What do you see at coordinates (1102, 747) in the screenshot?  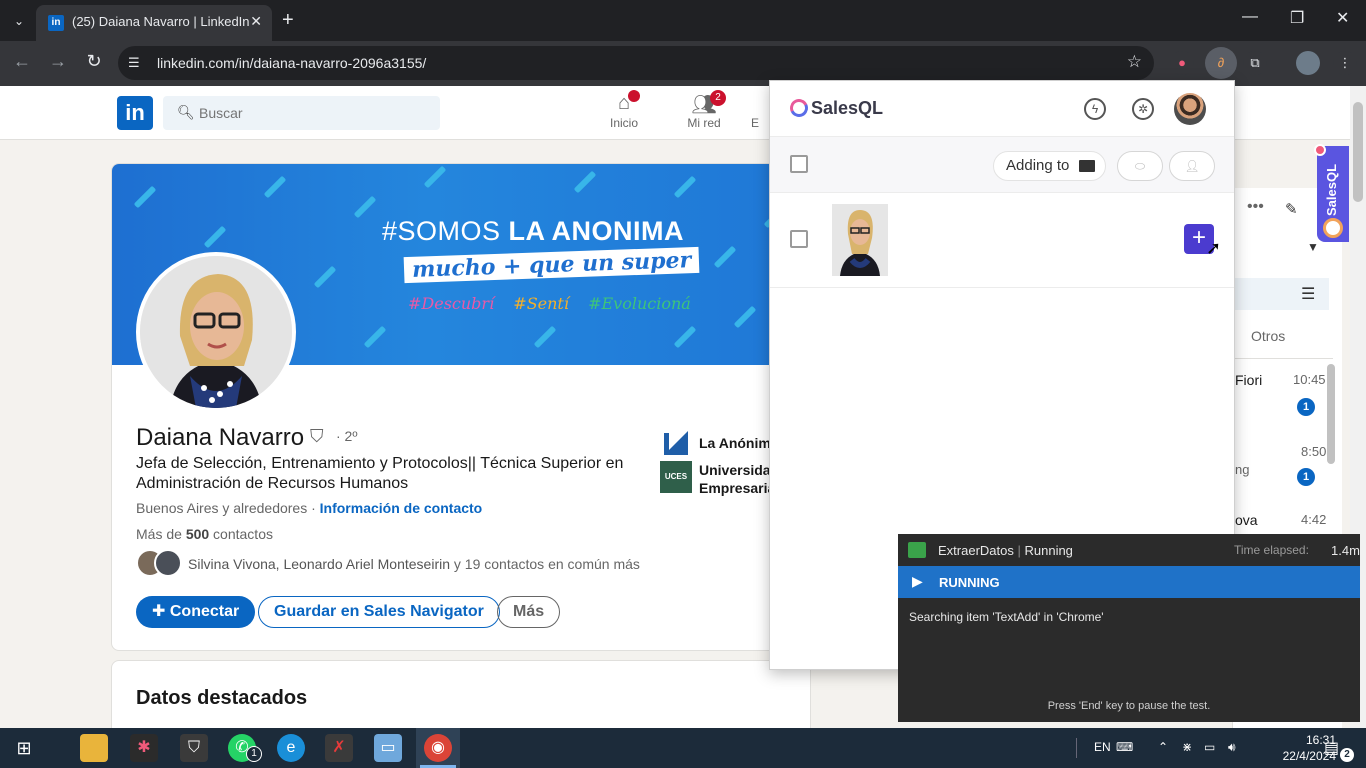 I see `language-indicator: EN` at bounding box center [1102, 747].